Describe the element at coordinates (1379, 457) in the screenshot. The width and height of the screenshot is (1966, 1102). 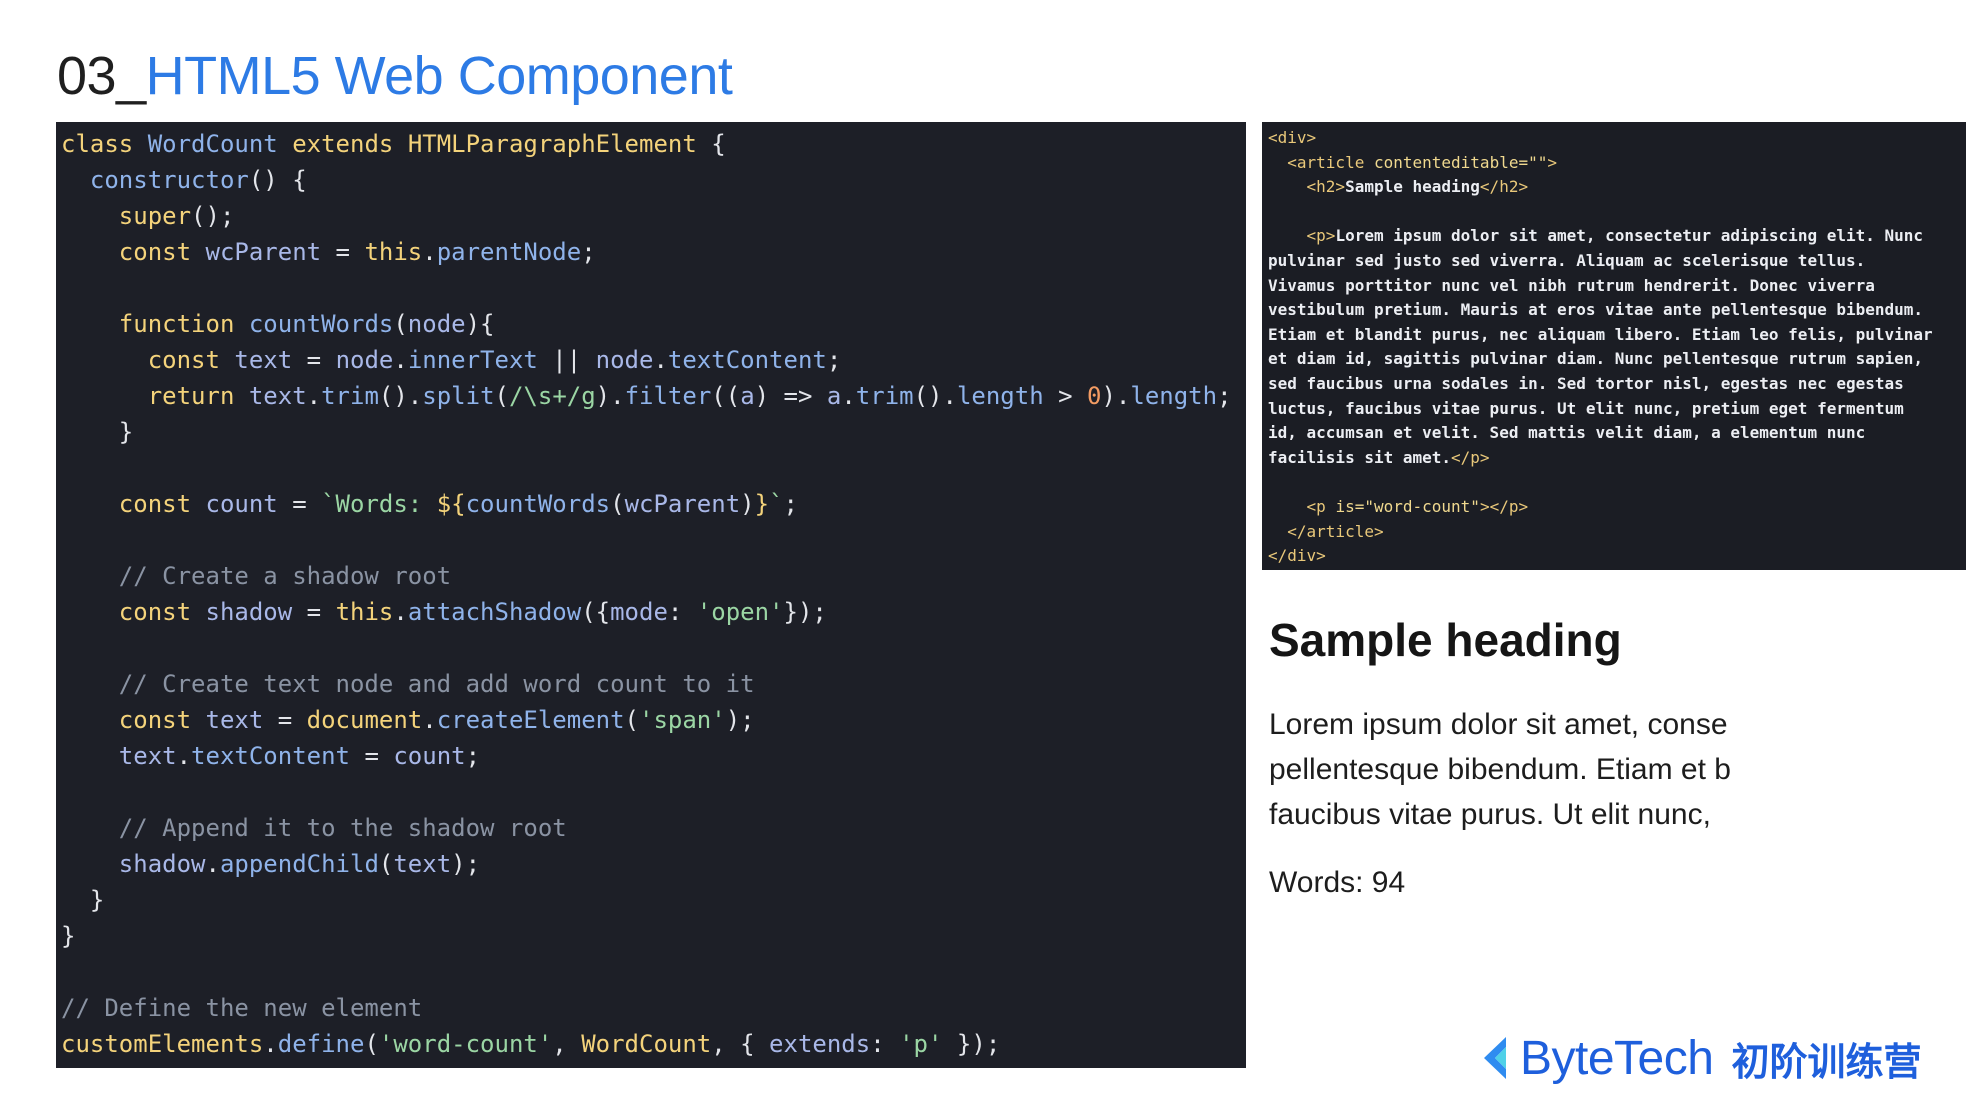
I see `html-source-line: facilisis sit amet.</p>` at that location.